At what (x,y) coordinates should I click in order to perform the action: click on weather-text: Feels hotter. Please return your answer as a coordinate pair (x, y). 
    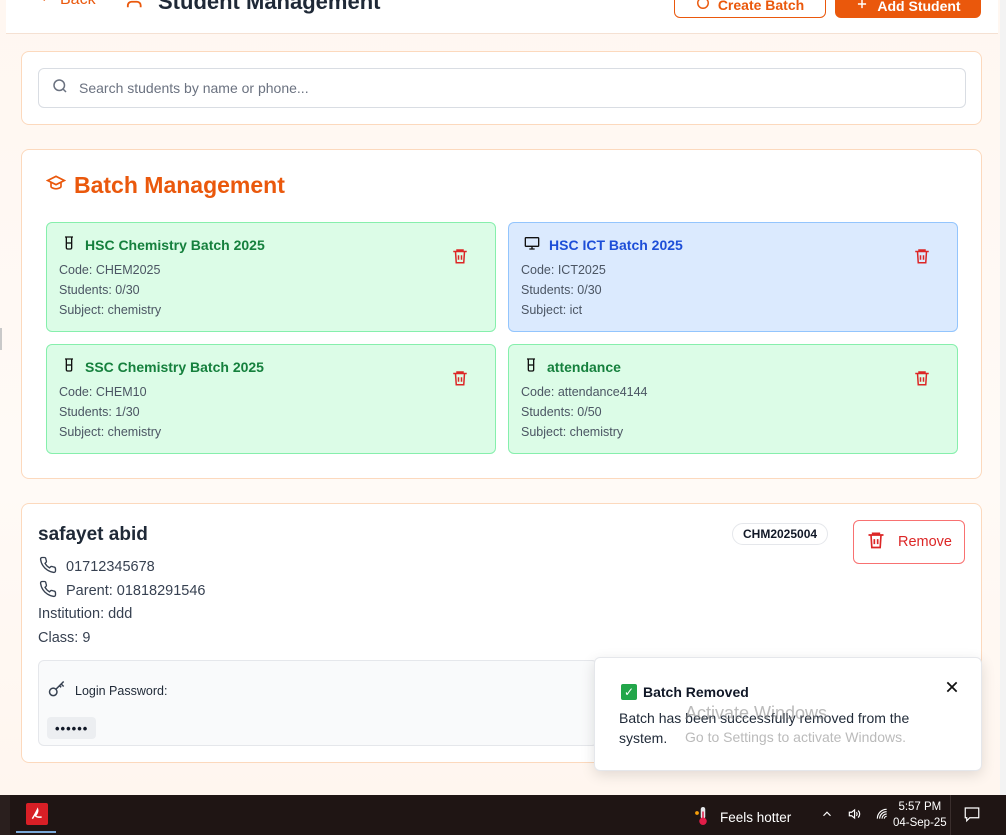
    Looking at the image, I should click on (756, 817).